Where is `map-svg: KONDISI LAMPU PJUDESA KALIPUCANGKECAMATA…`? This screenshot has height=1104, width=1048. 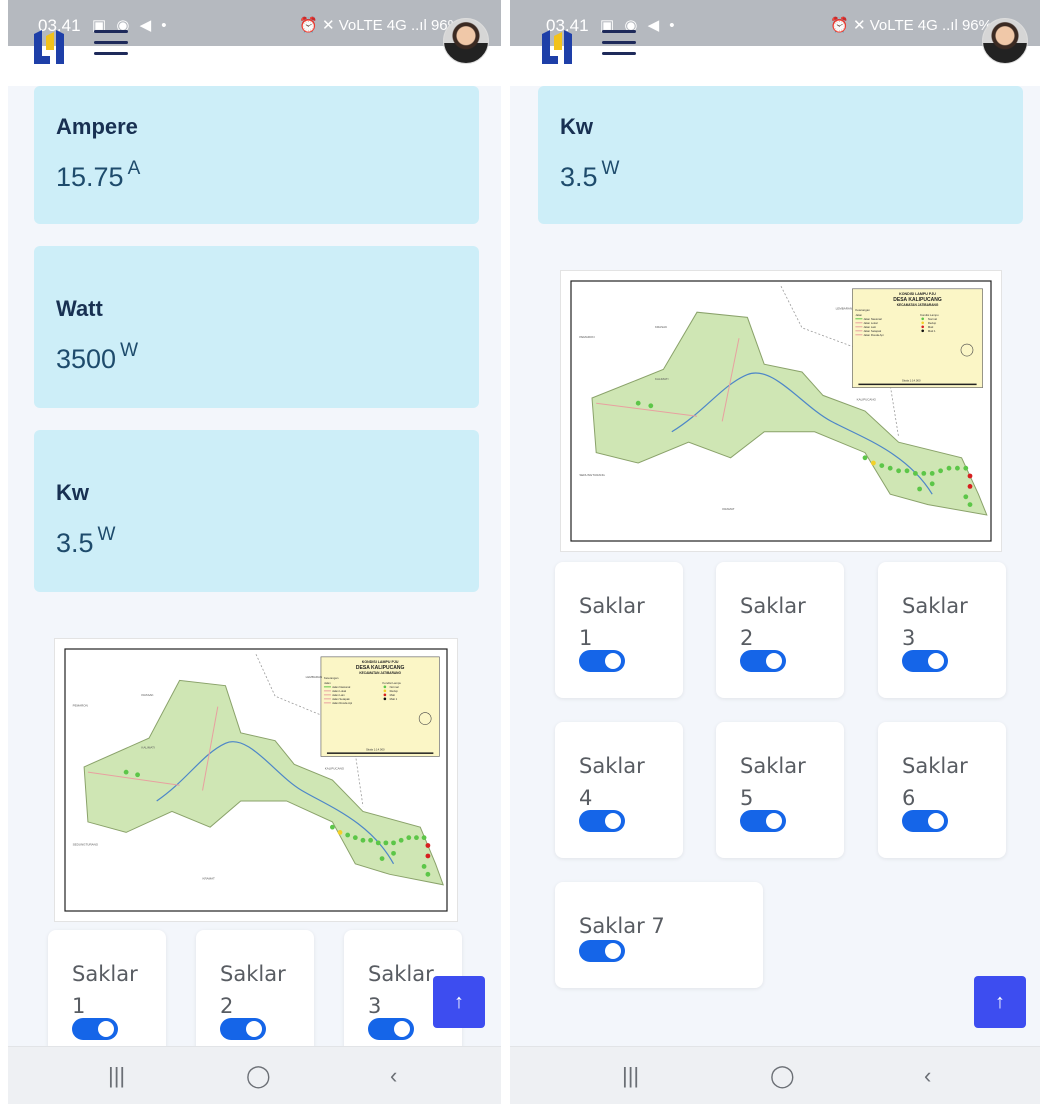 map-svg: KONDISI LAMPU PJUDESA KALIPUCANGKECAMATA… is located at coordinates (781, 411).